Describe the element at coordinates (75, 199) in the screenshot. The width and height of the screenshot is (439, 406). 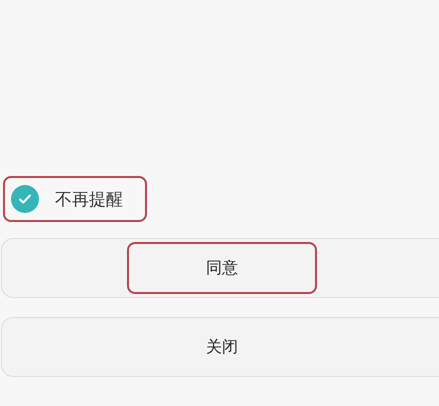
I see `dont-remind-checkbox: 不再提醒` at that location.